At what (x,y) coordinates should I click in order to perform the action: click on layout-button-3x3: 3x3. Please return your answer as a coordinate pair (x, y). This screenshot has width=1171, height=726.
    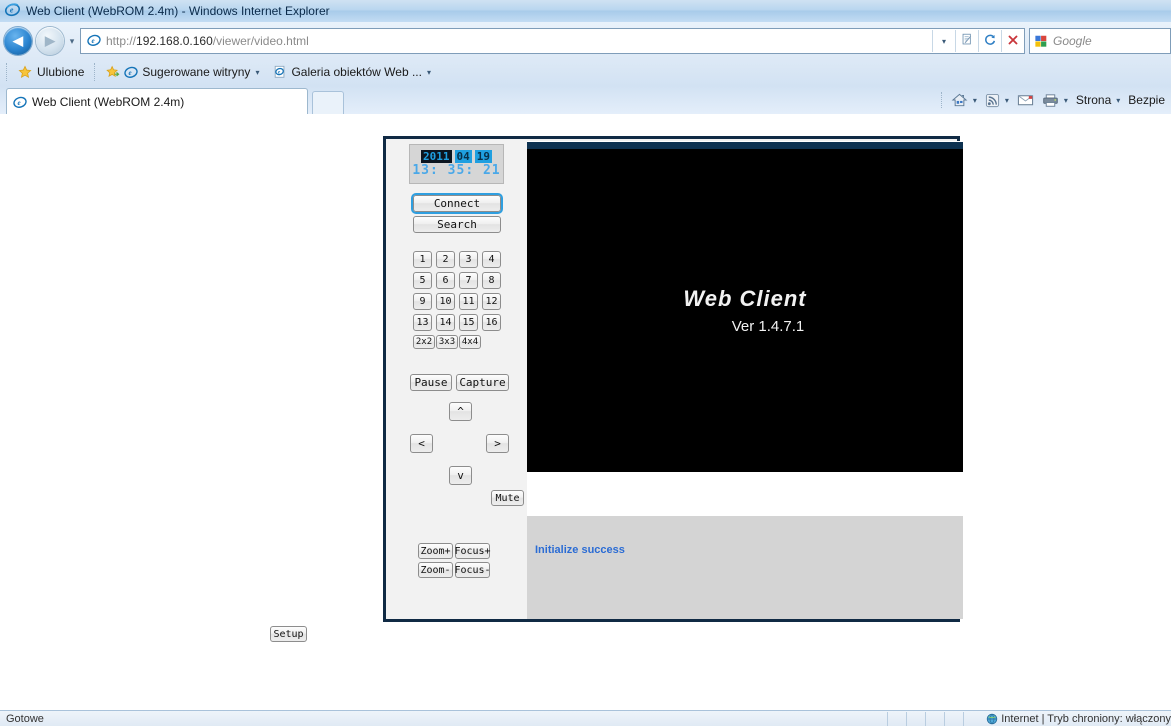
    Looking at the image, I should click on (447, 342).